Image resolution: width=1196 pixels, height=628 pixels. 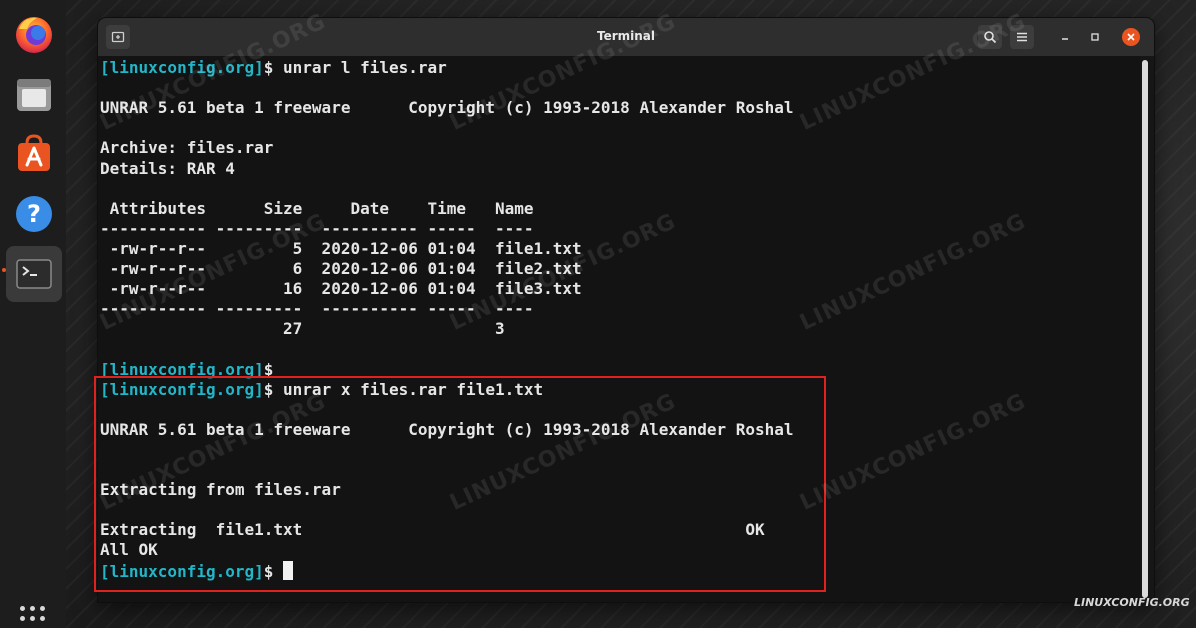 What do you see at coordinates (288, 570) in the screenshot?
I see `text-cursor` at bounding box center [288, 570].